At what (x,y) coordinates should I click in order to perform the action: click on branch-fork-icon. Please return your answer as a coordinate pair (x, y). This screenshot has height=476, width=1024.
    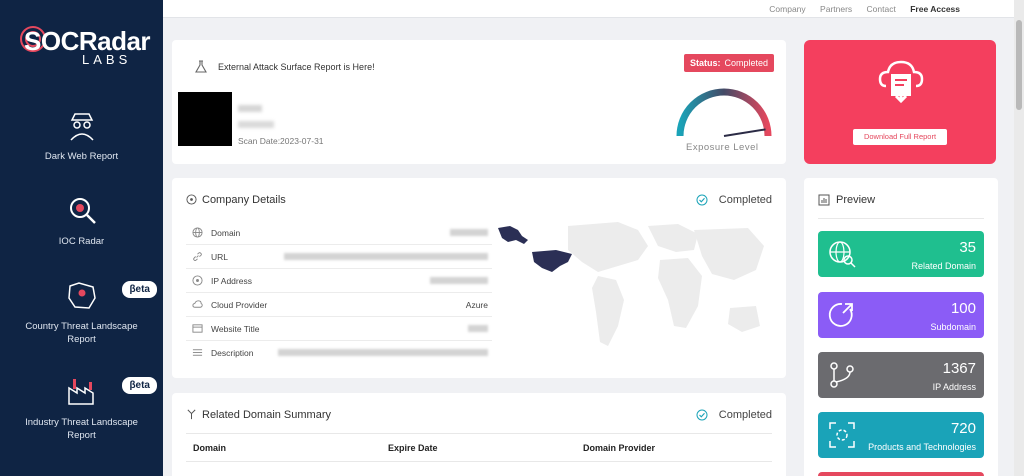
    Looking at the image, I should click on (191, 414).